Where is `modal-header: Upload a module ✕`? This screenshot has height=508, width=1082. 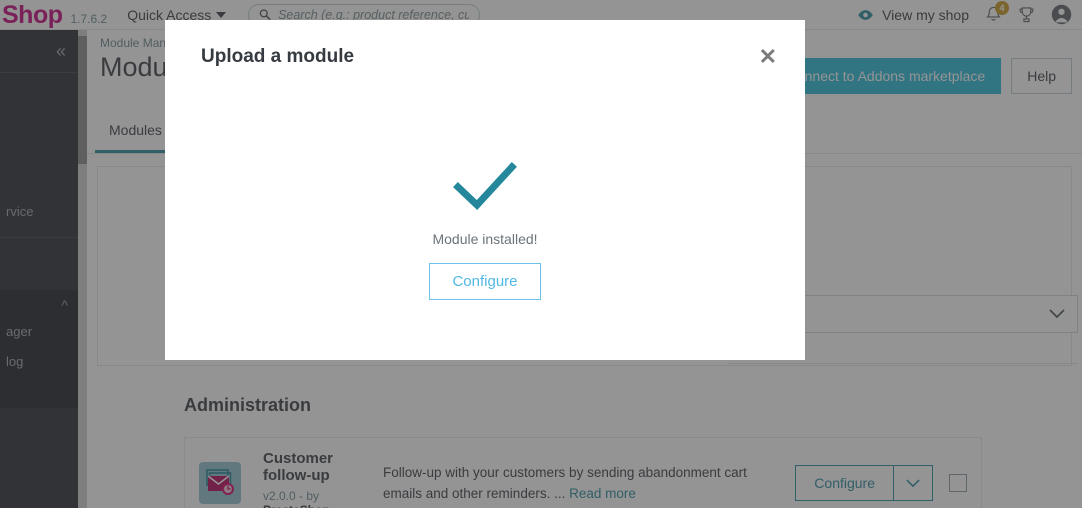
modal-header: Upload a module ✕ is located at coordinates (485, 56).